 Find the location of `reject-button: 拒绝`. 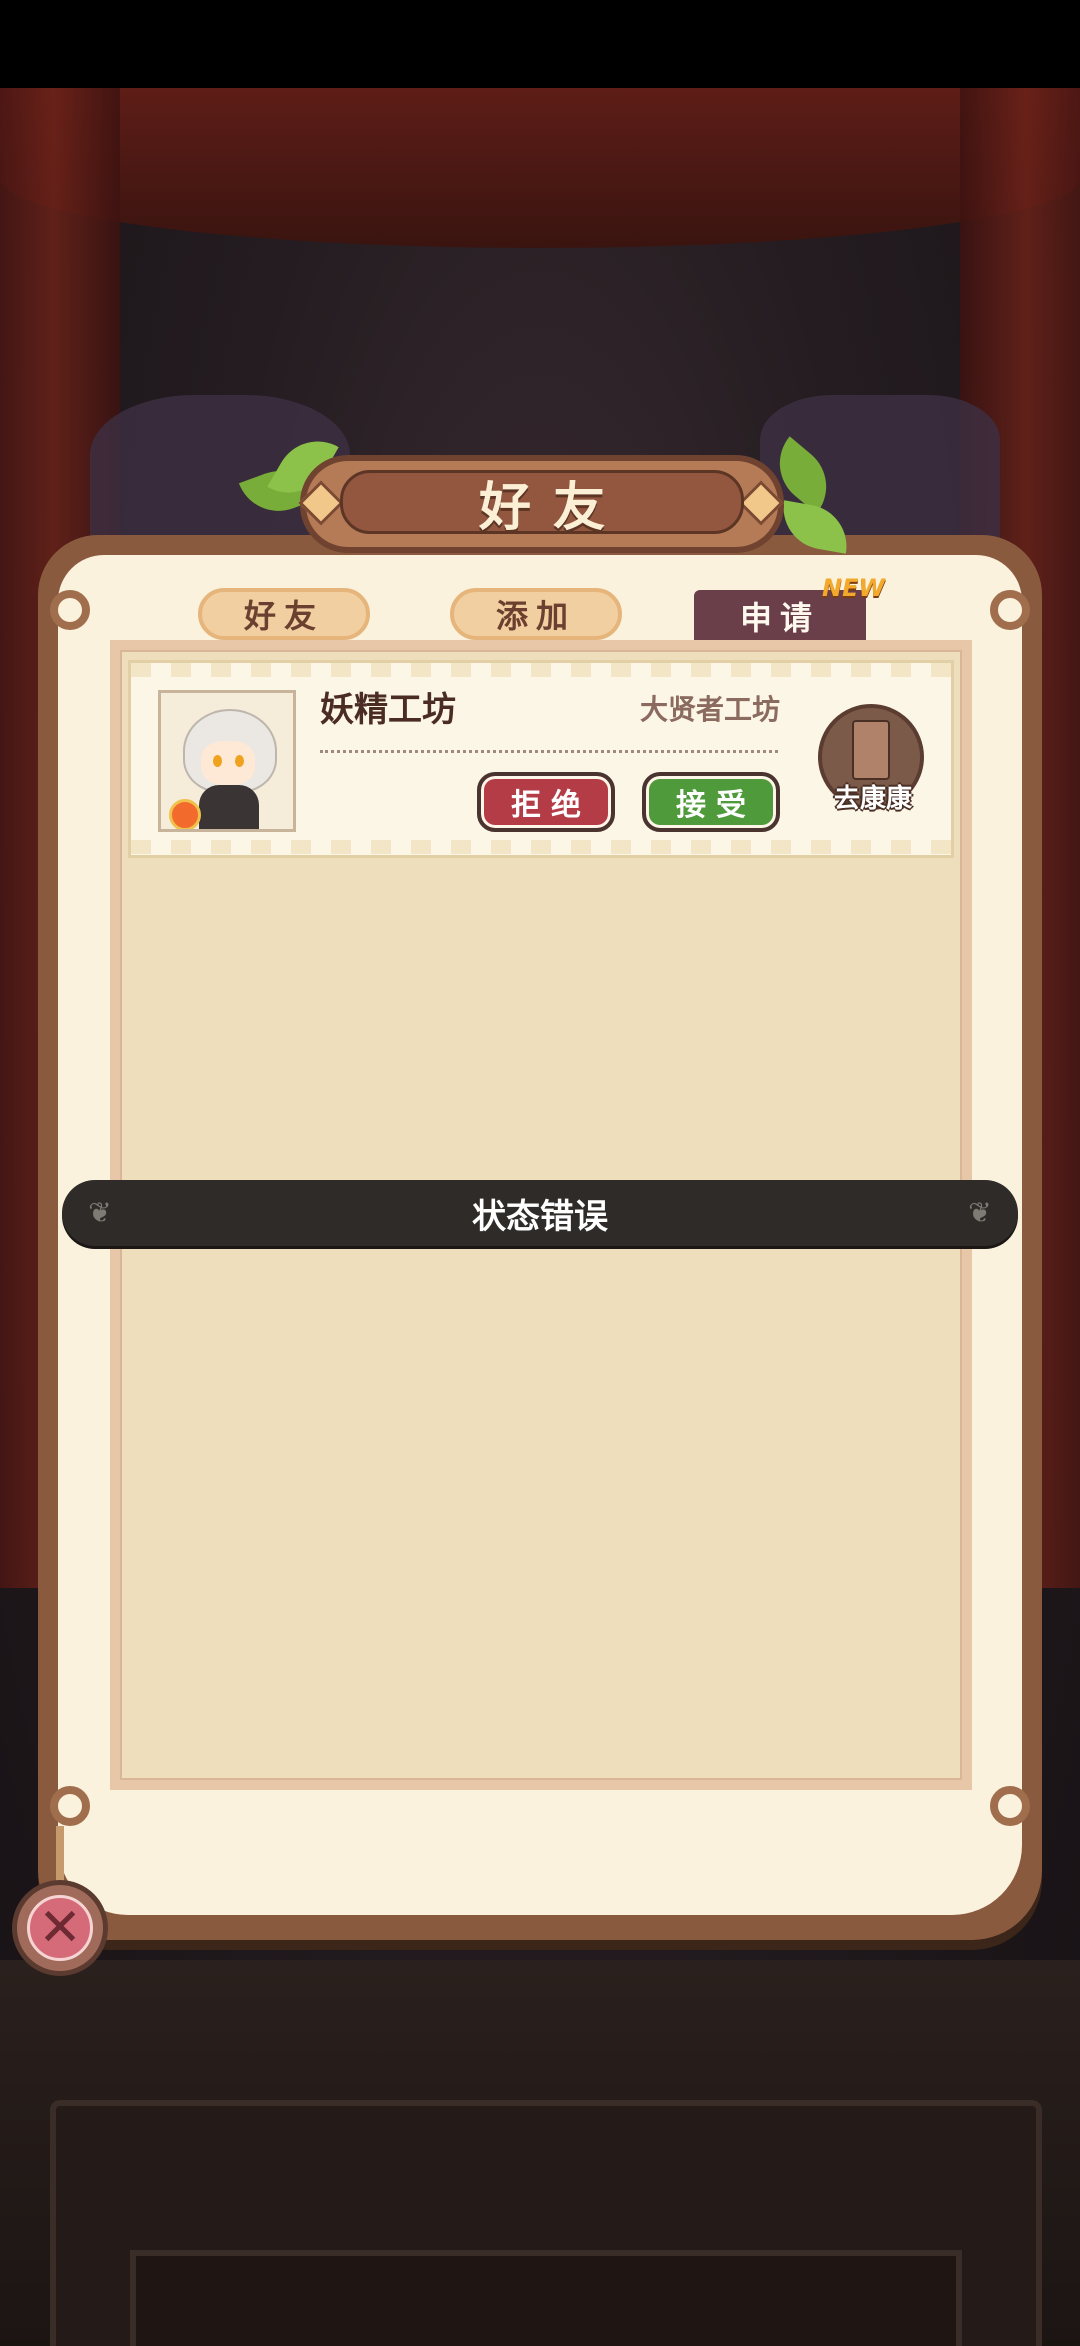

reject-button: 拒绝 is located at coordinates (546, 802).